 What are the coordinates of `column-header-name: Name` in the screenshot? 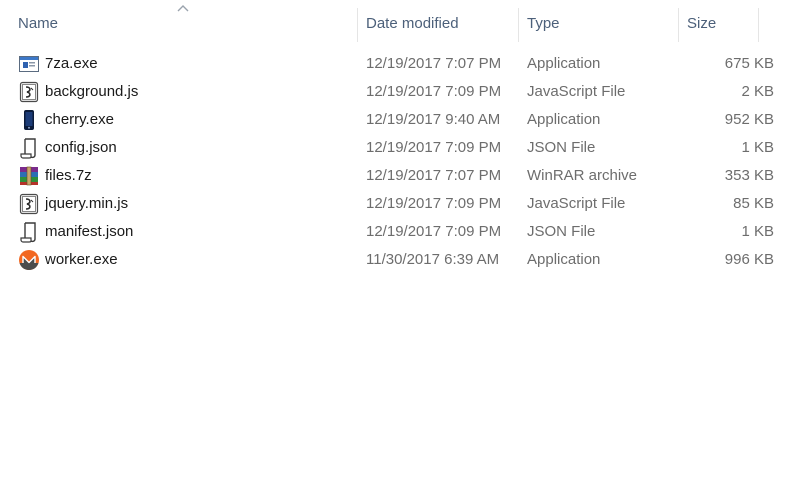 It's located at (187, 24).